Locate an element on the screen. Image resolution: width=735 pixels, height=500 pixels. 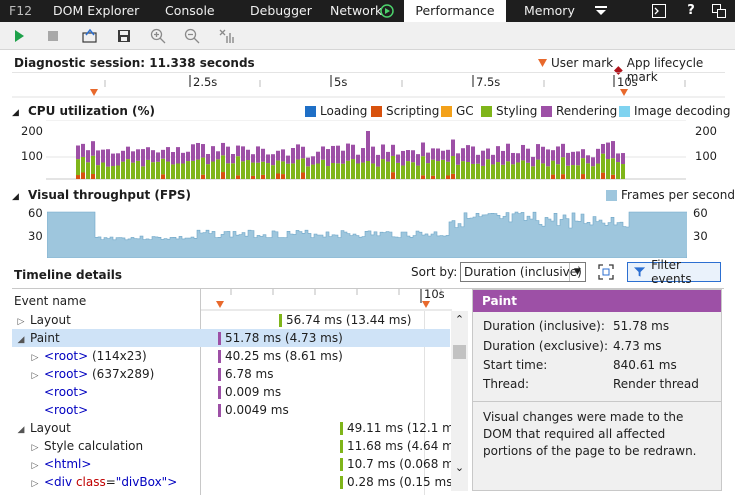
table-row: ▷ <div class="divBox"> is located at coordinates (104, 483).